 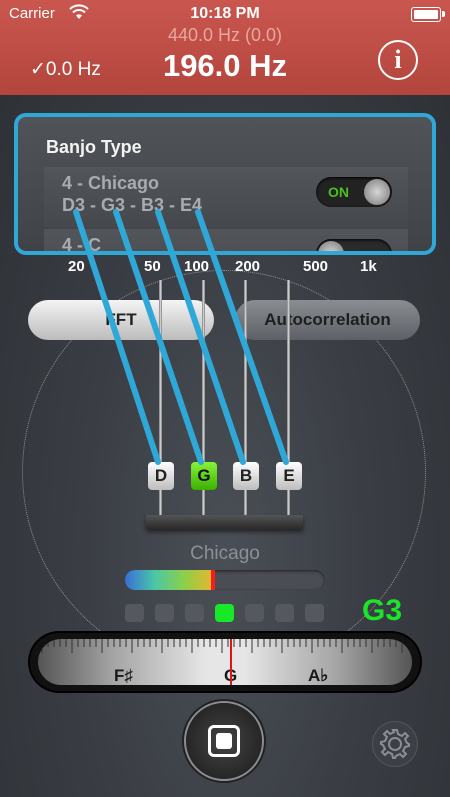 What do you see at coordinates (117, 337) in the screenshot?
I see `callout-line-d` at bounding box center [117, 337].